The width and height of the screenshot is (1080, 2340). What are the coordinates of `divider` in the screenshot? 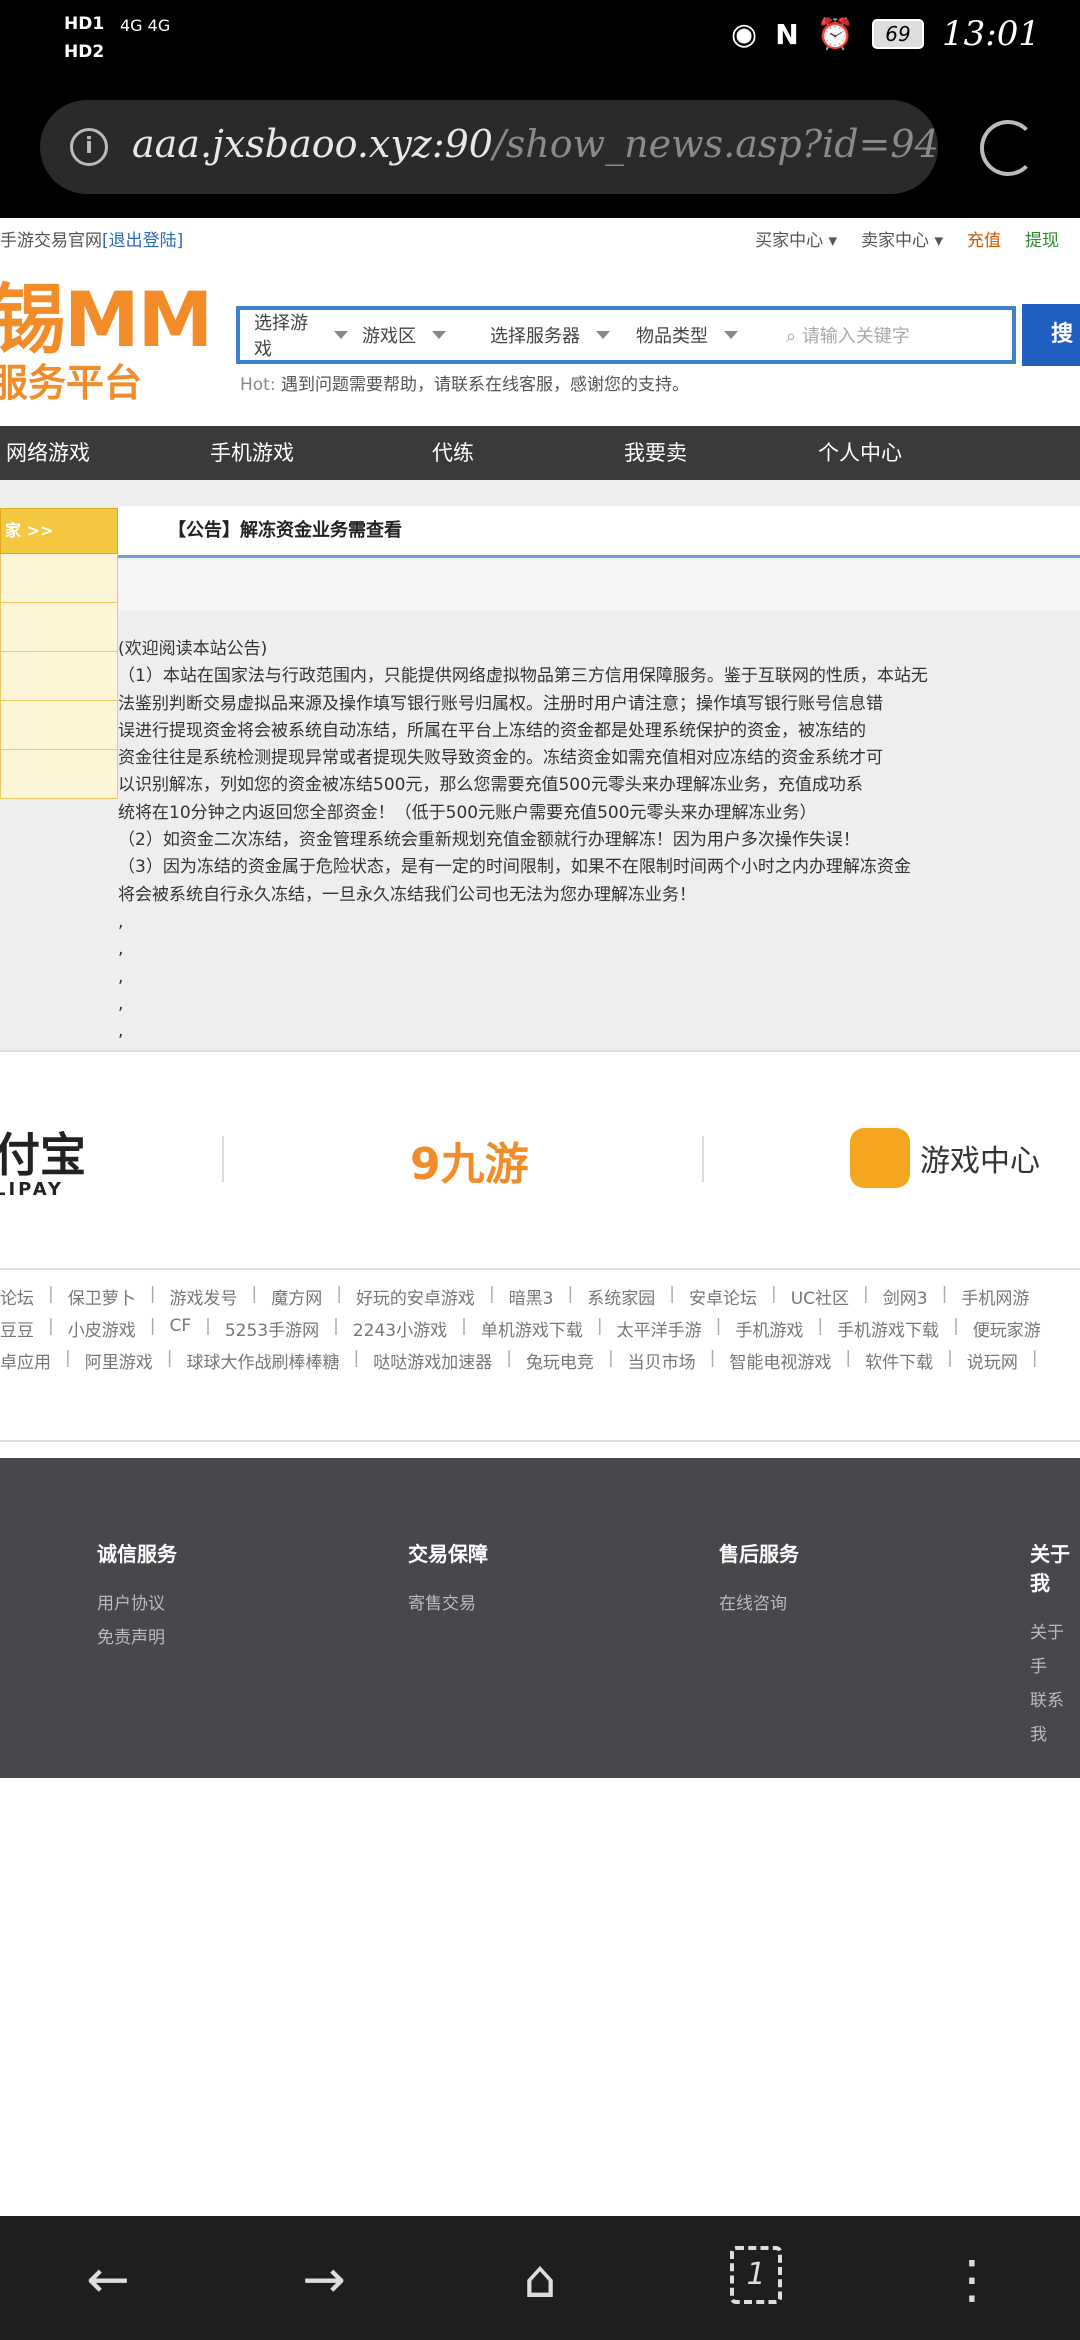 It's located at (223, 1159).